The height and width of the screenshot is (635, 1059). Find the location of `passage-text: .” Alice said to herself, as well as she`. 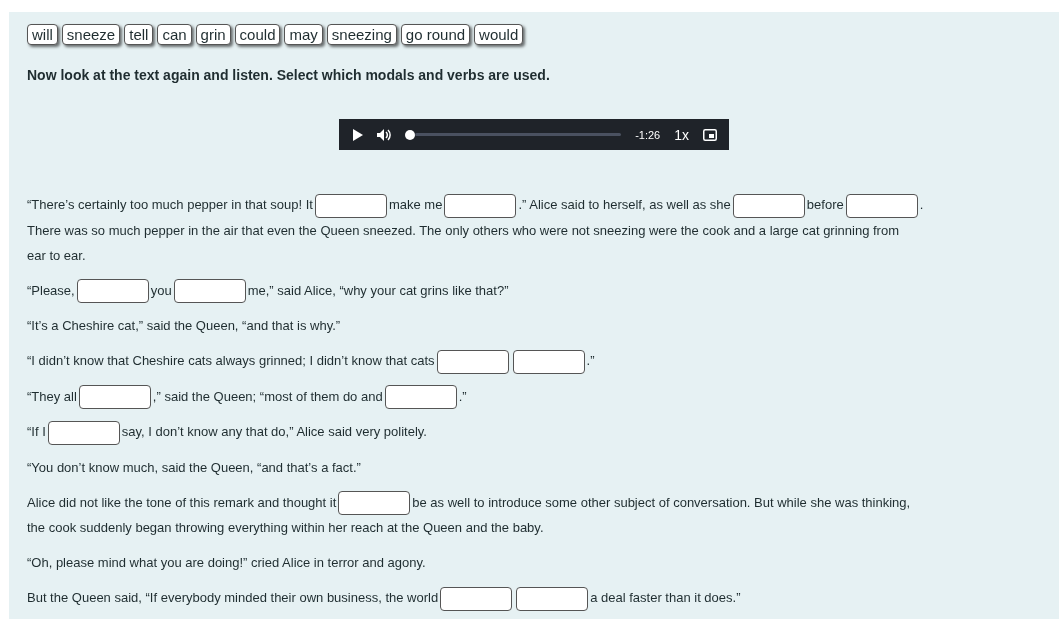

passage-text: .” Alice said to herself, as well as she is located at coordinates (624, 204).